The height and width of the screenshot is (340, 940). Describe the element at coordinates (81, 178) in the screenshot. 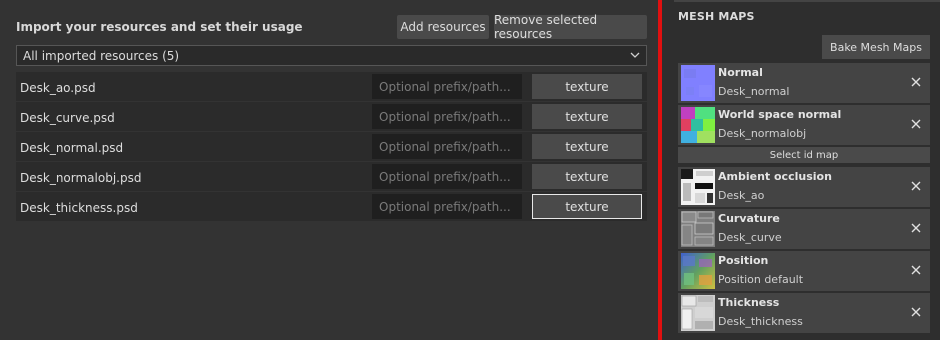

I see `resource-filename: Desk_normalobj.psd` at that location.